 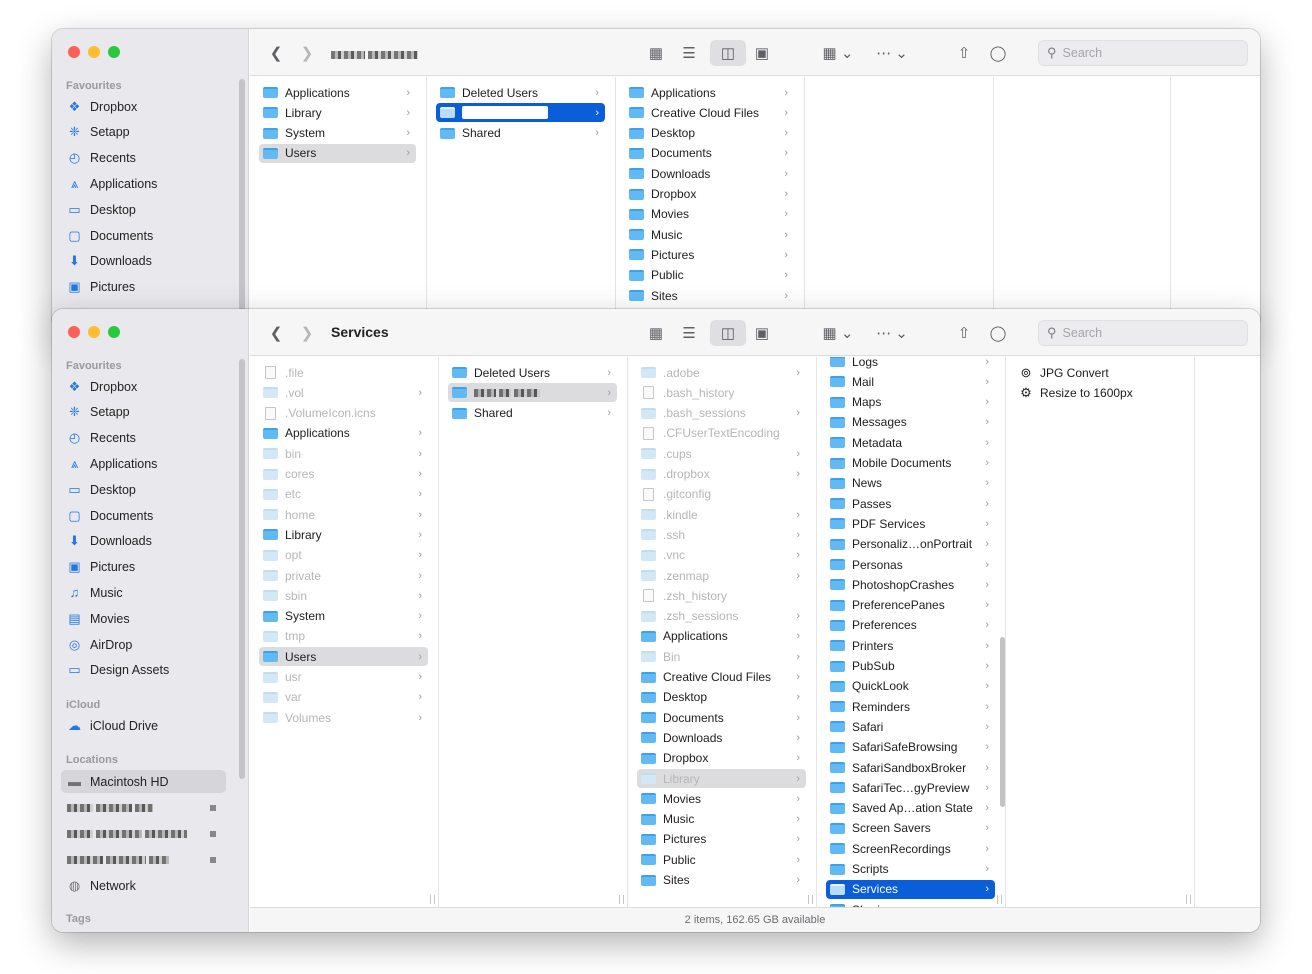 What do you see at coordinates (343, 494) in the screenshot?
I see `file-row-etc: etc ›` at bounding box center [343, 494].